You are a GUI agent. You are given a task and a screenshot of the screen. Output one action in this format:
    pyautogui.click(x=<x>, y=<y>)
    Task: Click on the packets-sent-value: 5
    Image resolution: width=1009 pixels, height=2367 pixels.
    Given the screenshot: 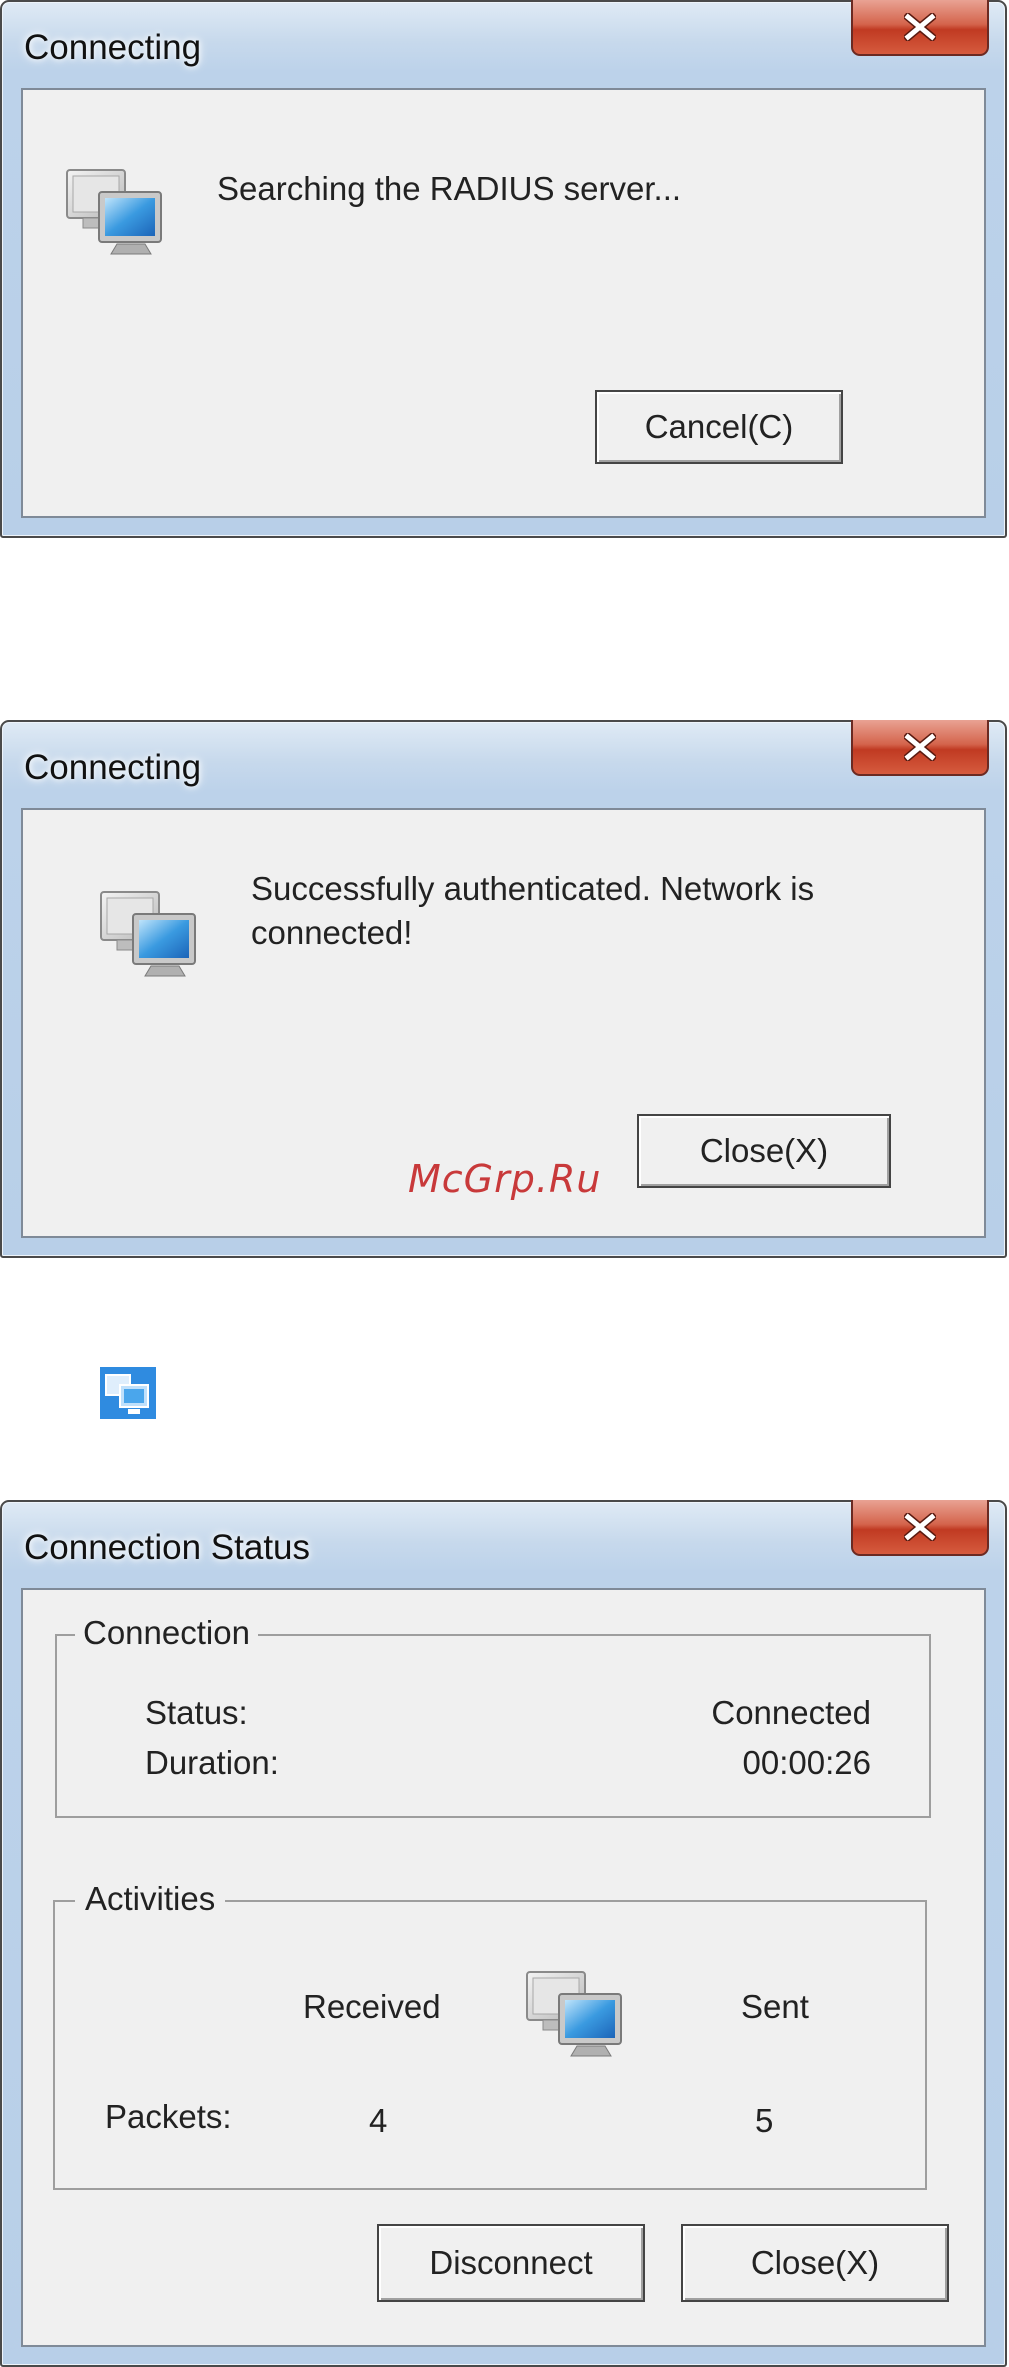 What is the action you would take?
    pyautogui.click(x=764, y=2120)
    